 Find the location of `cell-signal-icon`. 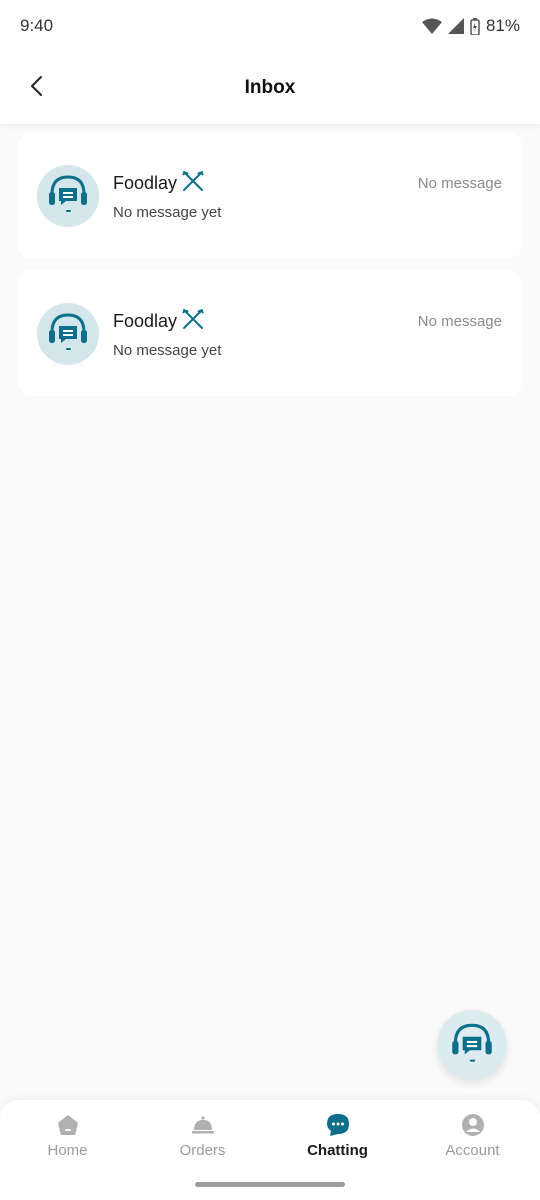

cell-signal-icon is located at coordinates (455, 26).